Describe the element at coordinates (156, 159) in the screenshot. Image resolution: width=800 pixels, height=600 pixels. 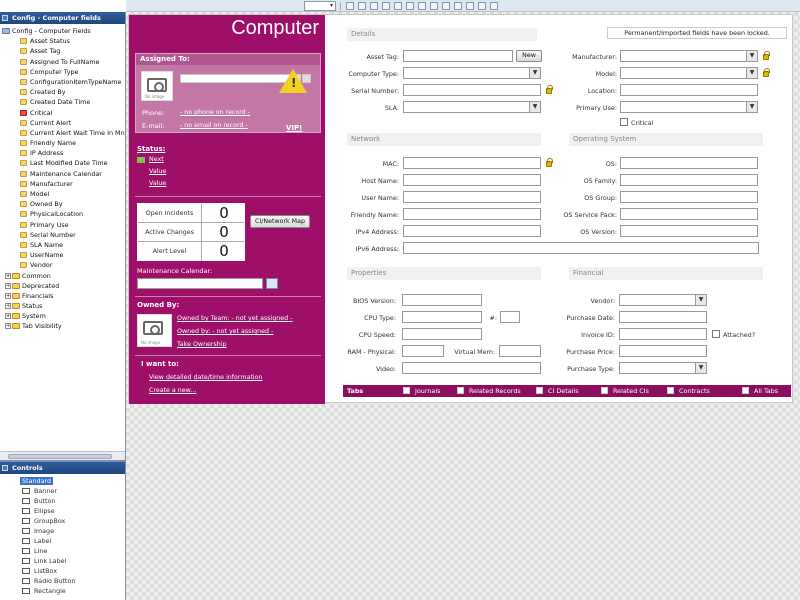
I see `status-next-link: Next` at that location.